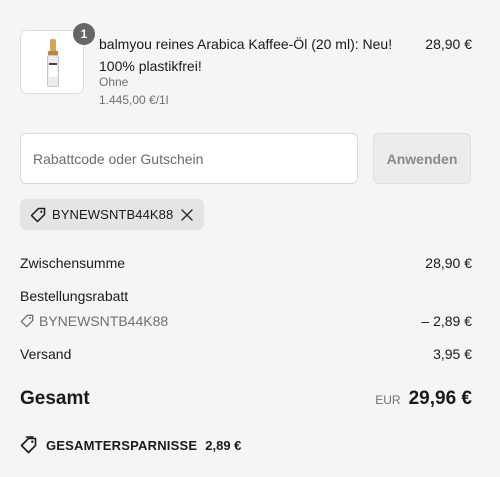 Image resolution: width=500 pixels, height=477 pixels. Describe the element at coordinates (246, 296) in the screenshot. I see `order-discount-row: Bestellungsrabatt` at that location.